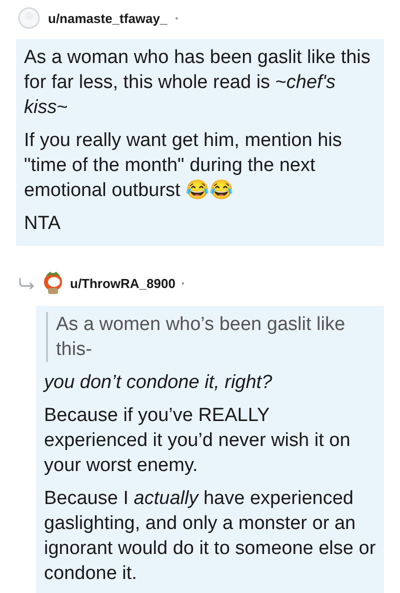 This screenshot has height=593, width=400. I want to click on comment-text: If you really want get him, mention his "time of the month" during the next emotional outburst 😂😂, so click(183, 166).